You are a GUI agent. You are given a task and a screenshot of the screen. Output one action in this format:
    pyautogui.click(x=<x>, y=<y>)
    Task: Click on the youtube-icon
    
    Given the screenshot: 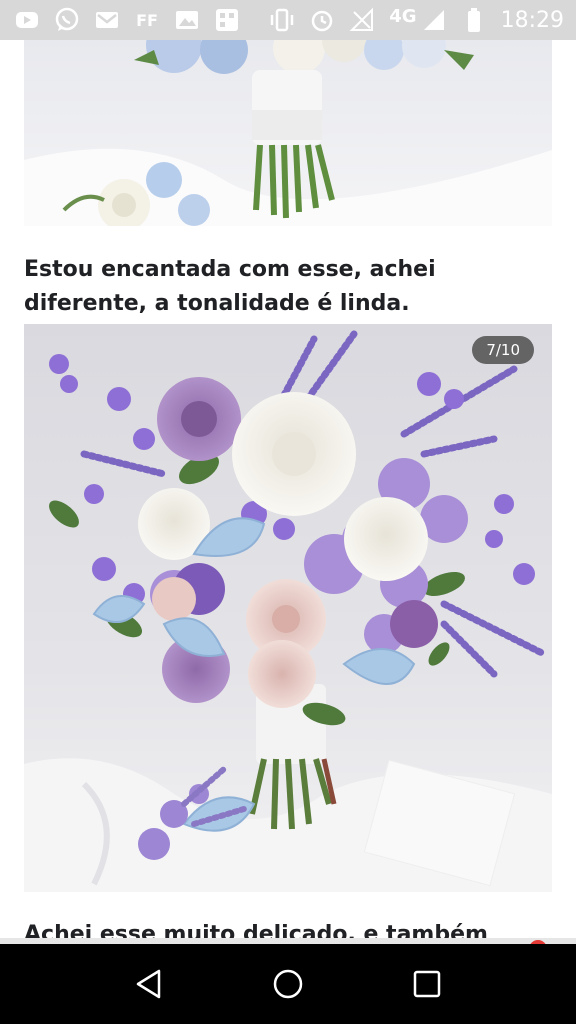 What is the action you would take?
    pyautogui.click(x=27, y=20)
    